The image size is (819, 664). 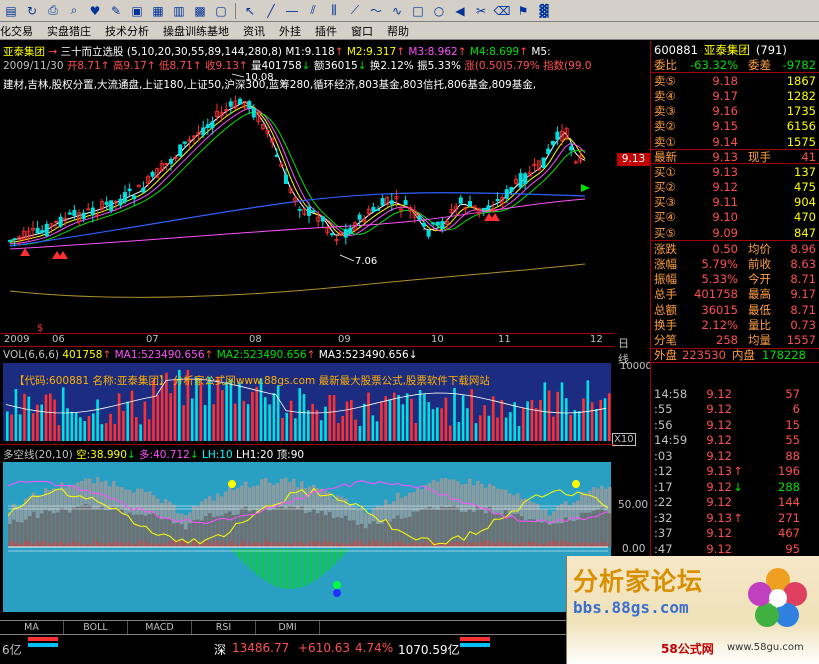 What do you see at coordinates (355, 10) in the screenshot?
I see `fan-icon: ⟋` at bounding box center [355, 10].